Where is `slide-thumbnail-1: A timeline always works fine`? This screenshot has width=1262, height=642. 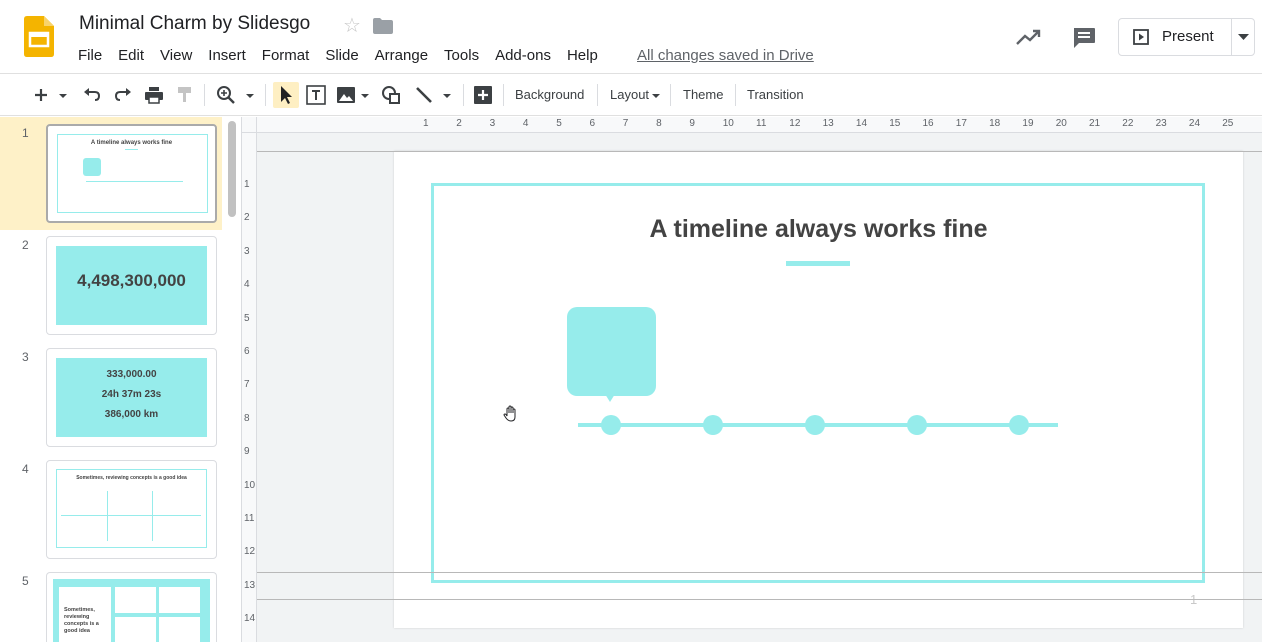
slide-thumbnail-1: A timeline always works fine is located at coordinates (131, 173).